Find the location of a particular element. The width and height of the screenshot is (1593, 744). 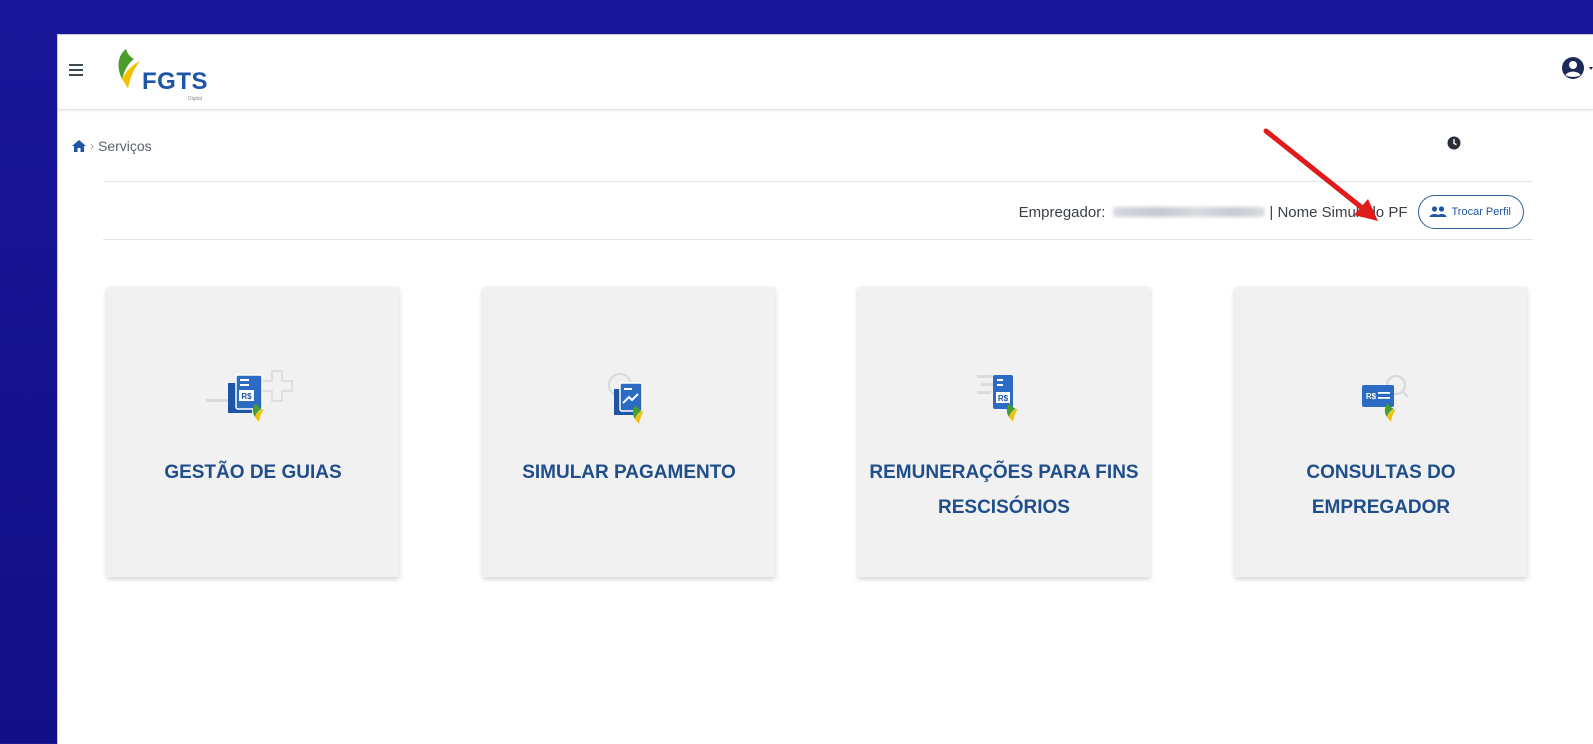

card-title: SIMULAR PAGAMENTO is located at coordinates (629, 472).